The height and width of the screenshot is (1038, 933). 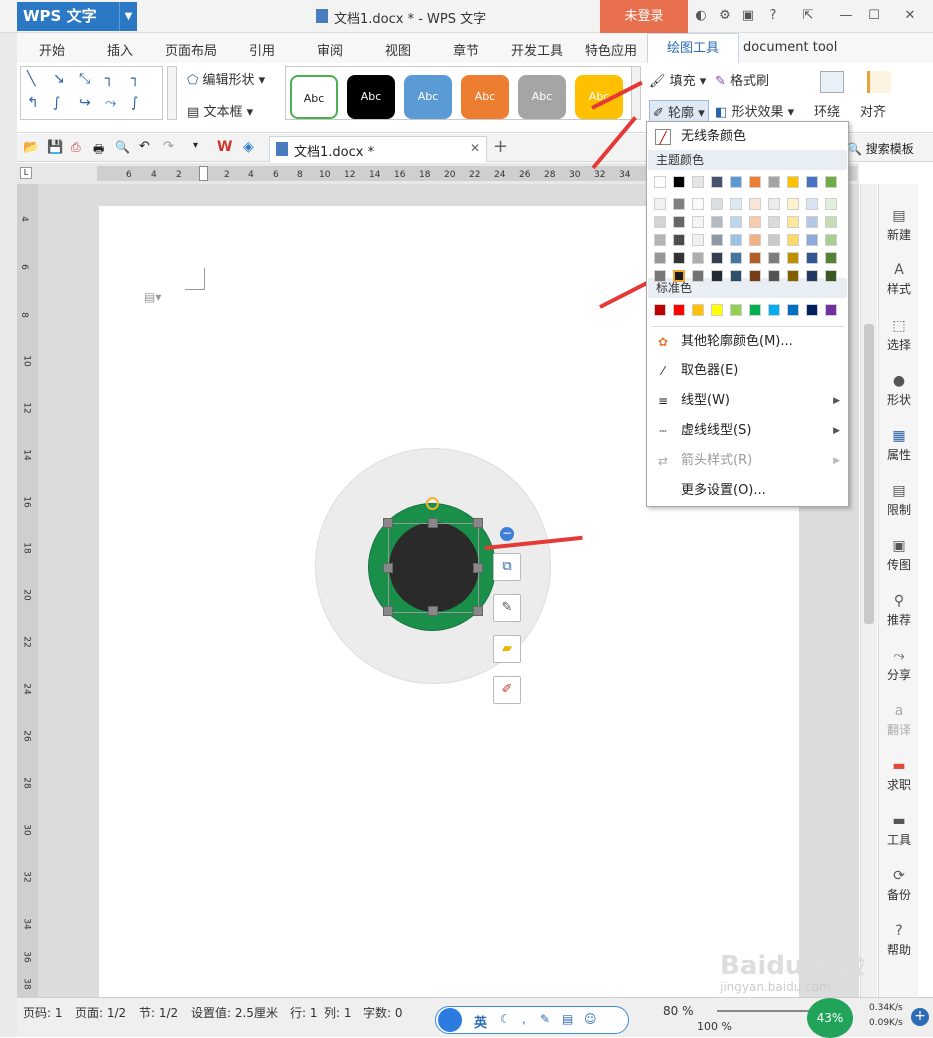 What do you see at coordinates (542, 97) in the screenshot?
I see `style-gray: Abc` at bounding box center [542, 97].